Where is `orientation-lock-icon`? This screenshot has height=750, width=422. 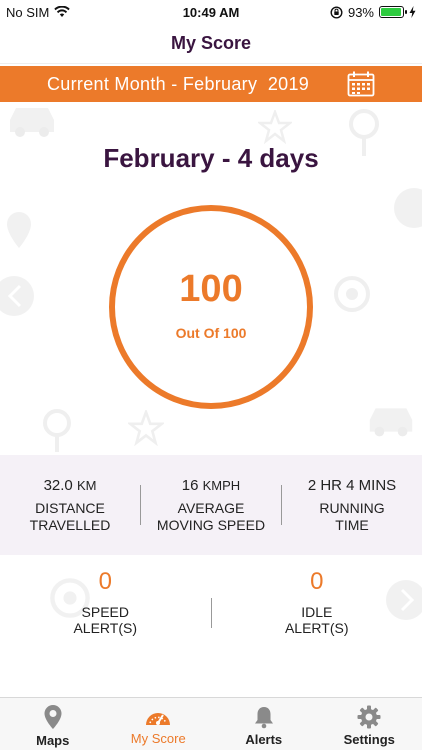
orientation-lock-icon is located at coordinates (336, 12).